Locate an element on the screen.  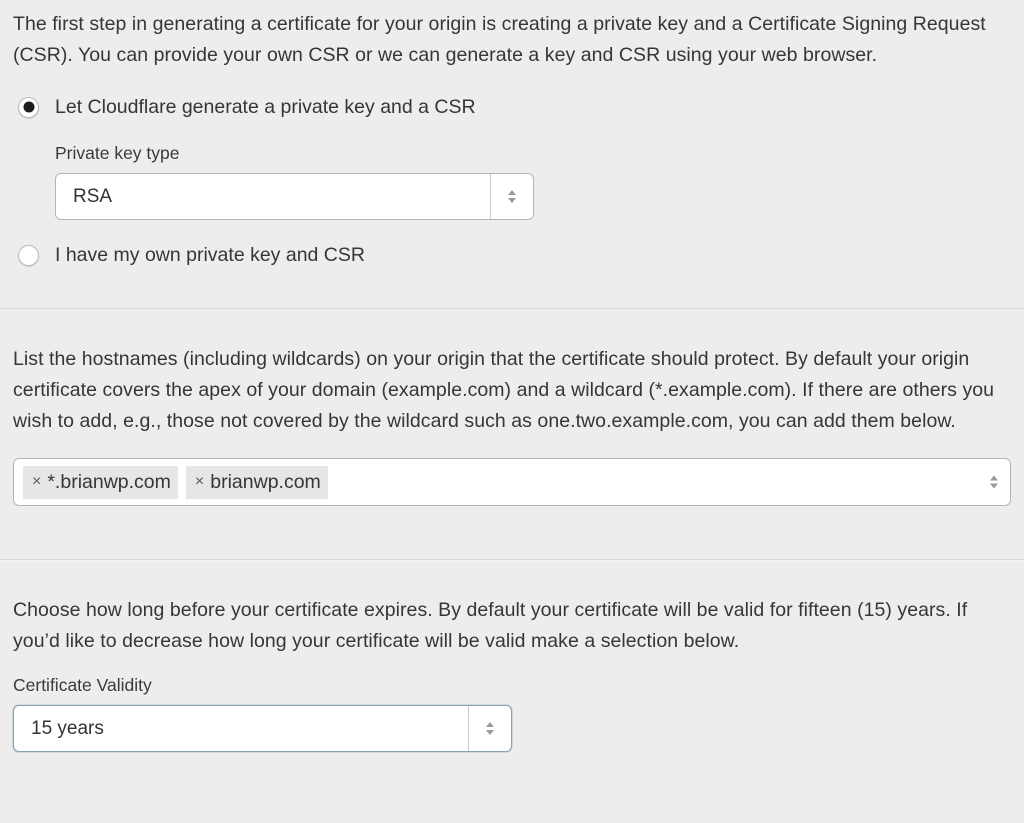
certificate-validity-label: Certificate Validity is located at coordinates (82, 685).